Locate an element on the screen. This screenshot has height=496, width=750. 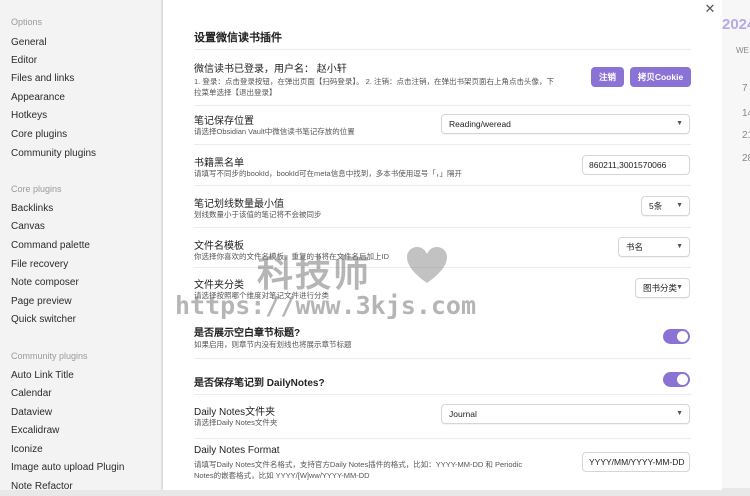
setting-folder-category: 文件夹分类 请选择按照哪个维度对笔记文件进行分类 图书分类 ▼ is located at coordinates (442, 292).